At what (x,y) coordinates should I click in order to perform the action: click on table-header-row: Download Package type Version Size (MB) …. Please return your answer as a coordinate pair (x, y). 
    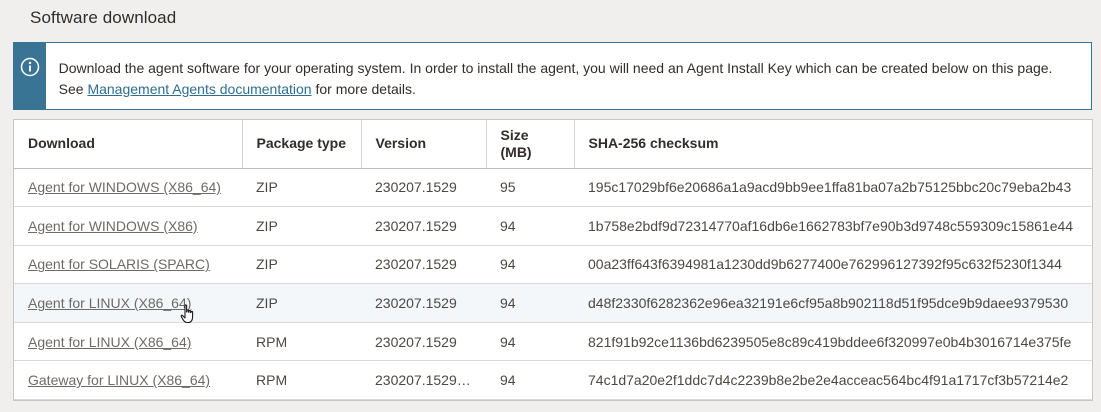
    Looking at the image, I should click on (553, 144).